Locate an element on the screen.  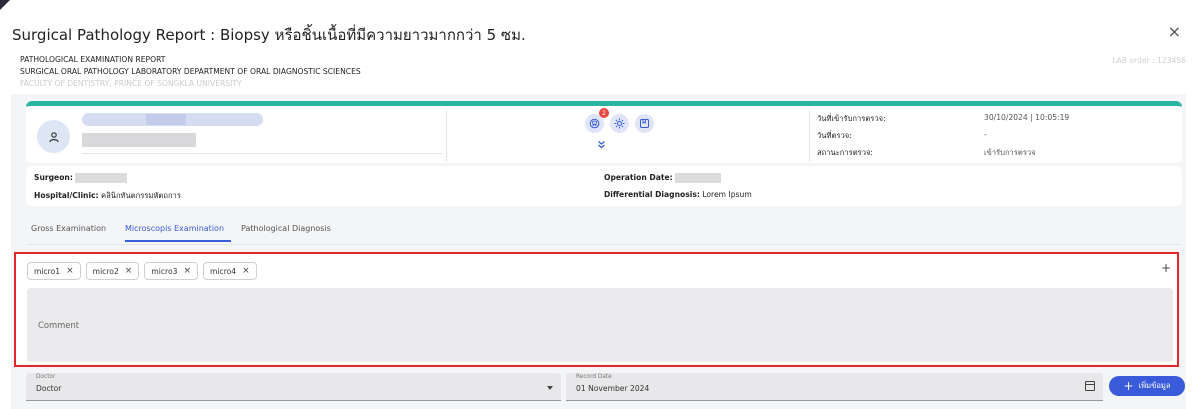
exam-date-value: - is located at coordinates (985, 134).